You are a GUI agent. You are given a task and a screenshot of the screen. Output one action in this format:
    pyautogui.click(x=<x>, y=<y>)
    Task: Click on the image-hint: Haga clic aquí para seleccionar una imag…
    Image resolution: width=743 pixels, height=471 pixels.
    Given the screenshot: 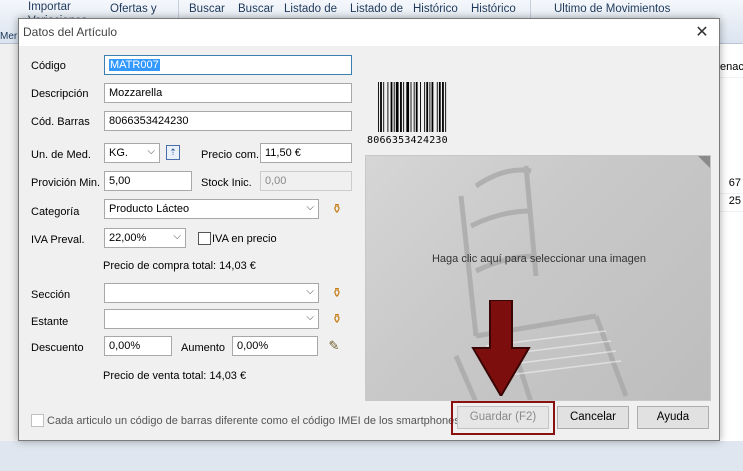 What is the action you would take?
    pyautogui.click(x=539, y=259)
    